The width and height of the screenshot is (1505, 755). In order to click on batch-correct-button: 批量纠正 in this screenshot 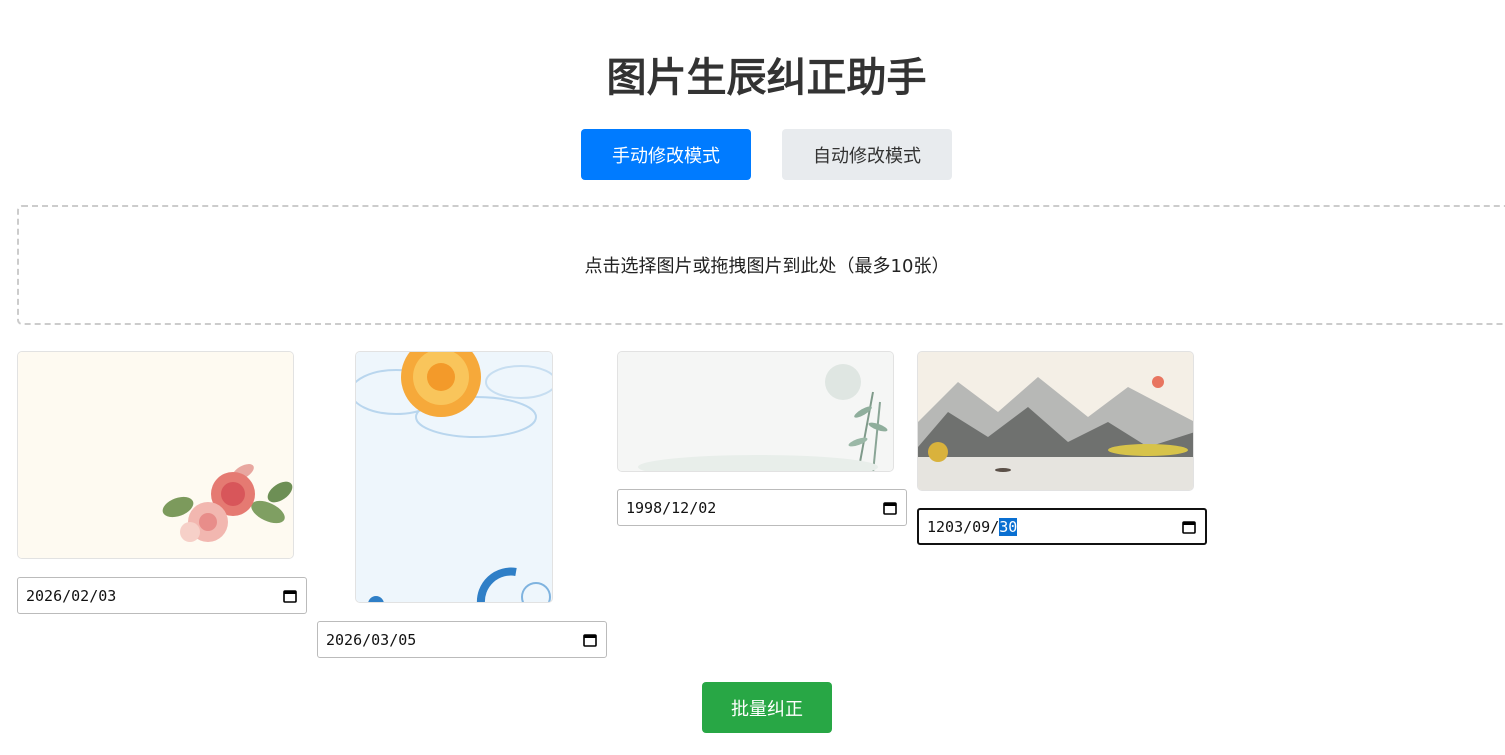, I will do `click(767, 707)`.